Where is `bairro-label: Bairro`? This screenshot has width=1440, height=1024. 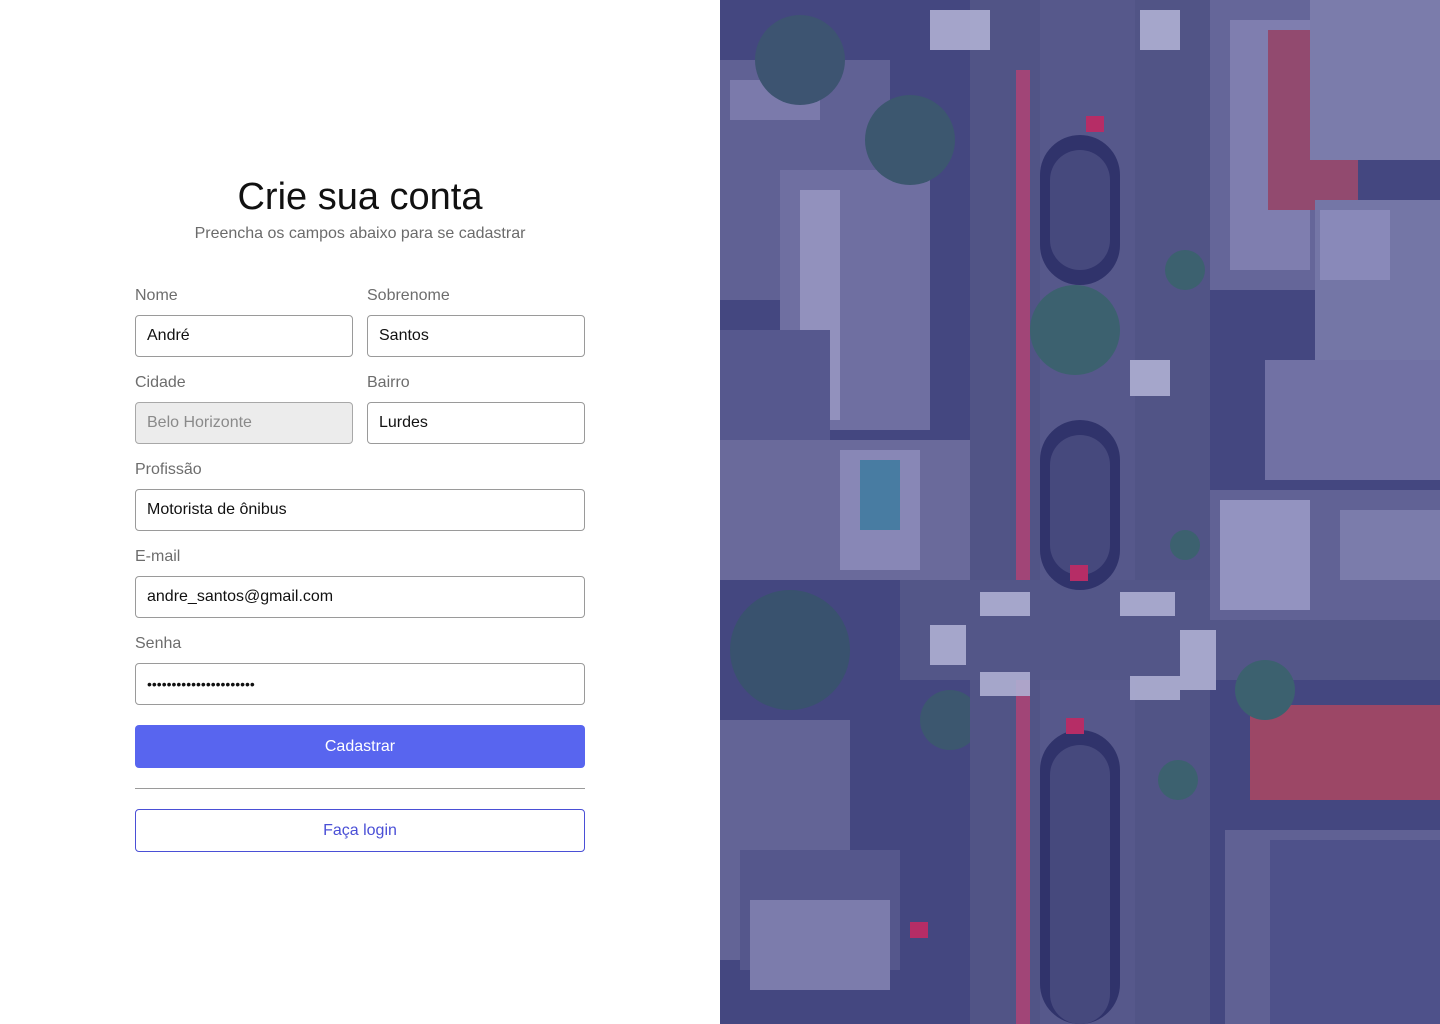
bairro-label: Bairro is located at coordinates (388, 382).